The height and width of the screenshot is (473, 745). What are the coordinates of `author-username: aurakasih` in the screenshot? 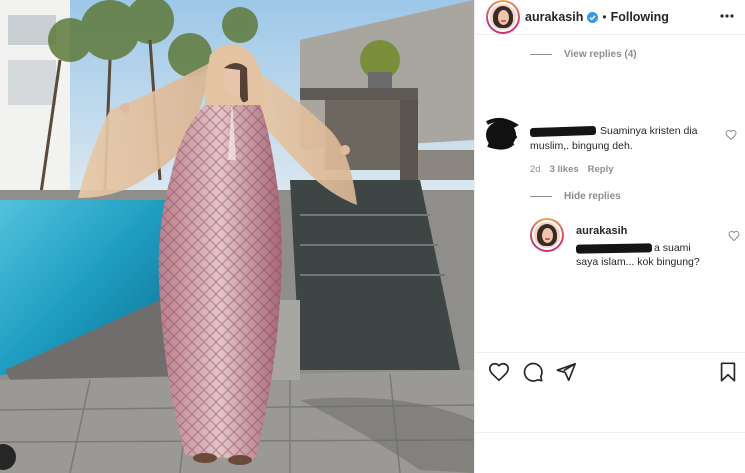 It's located at (554, 17).